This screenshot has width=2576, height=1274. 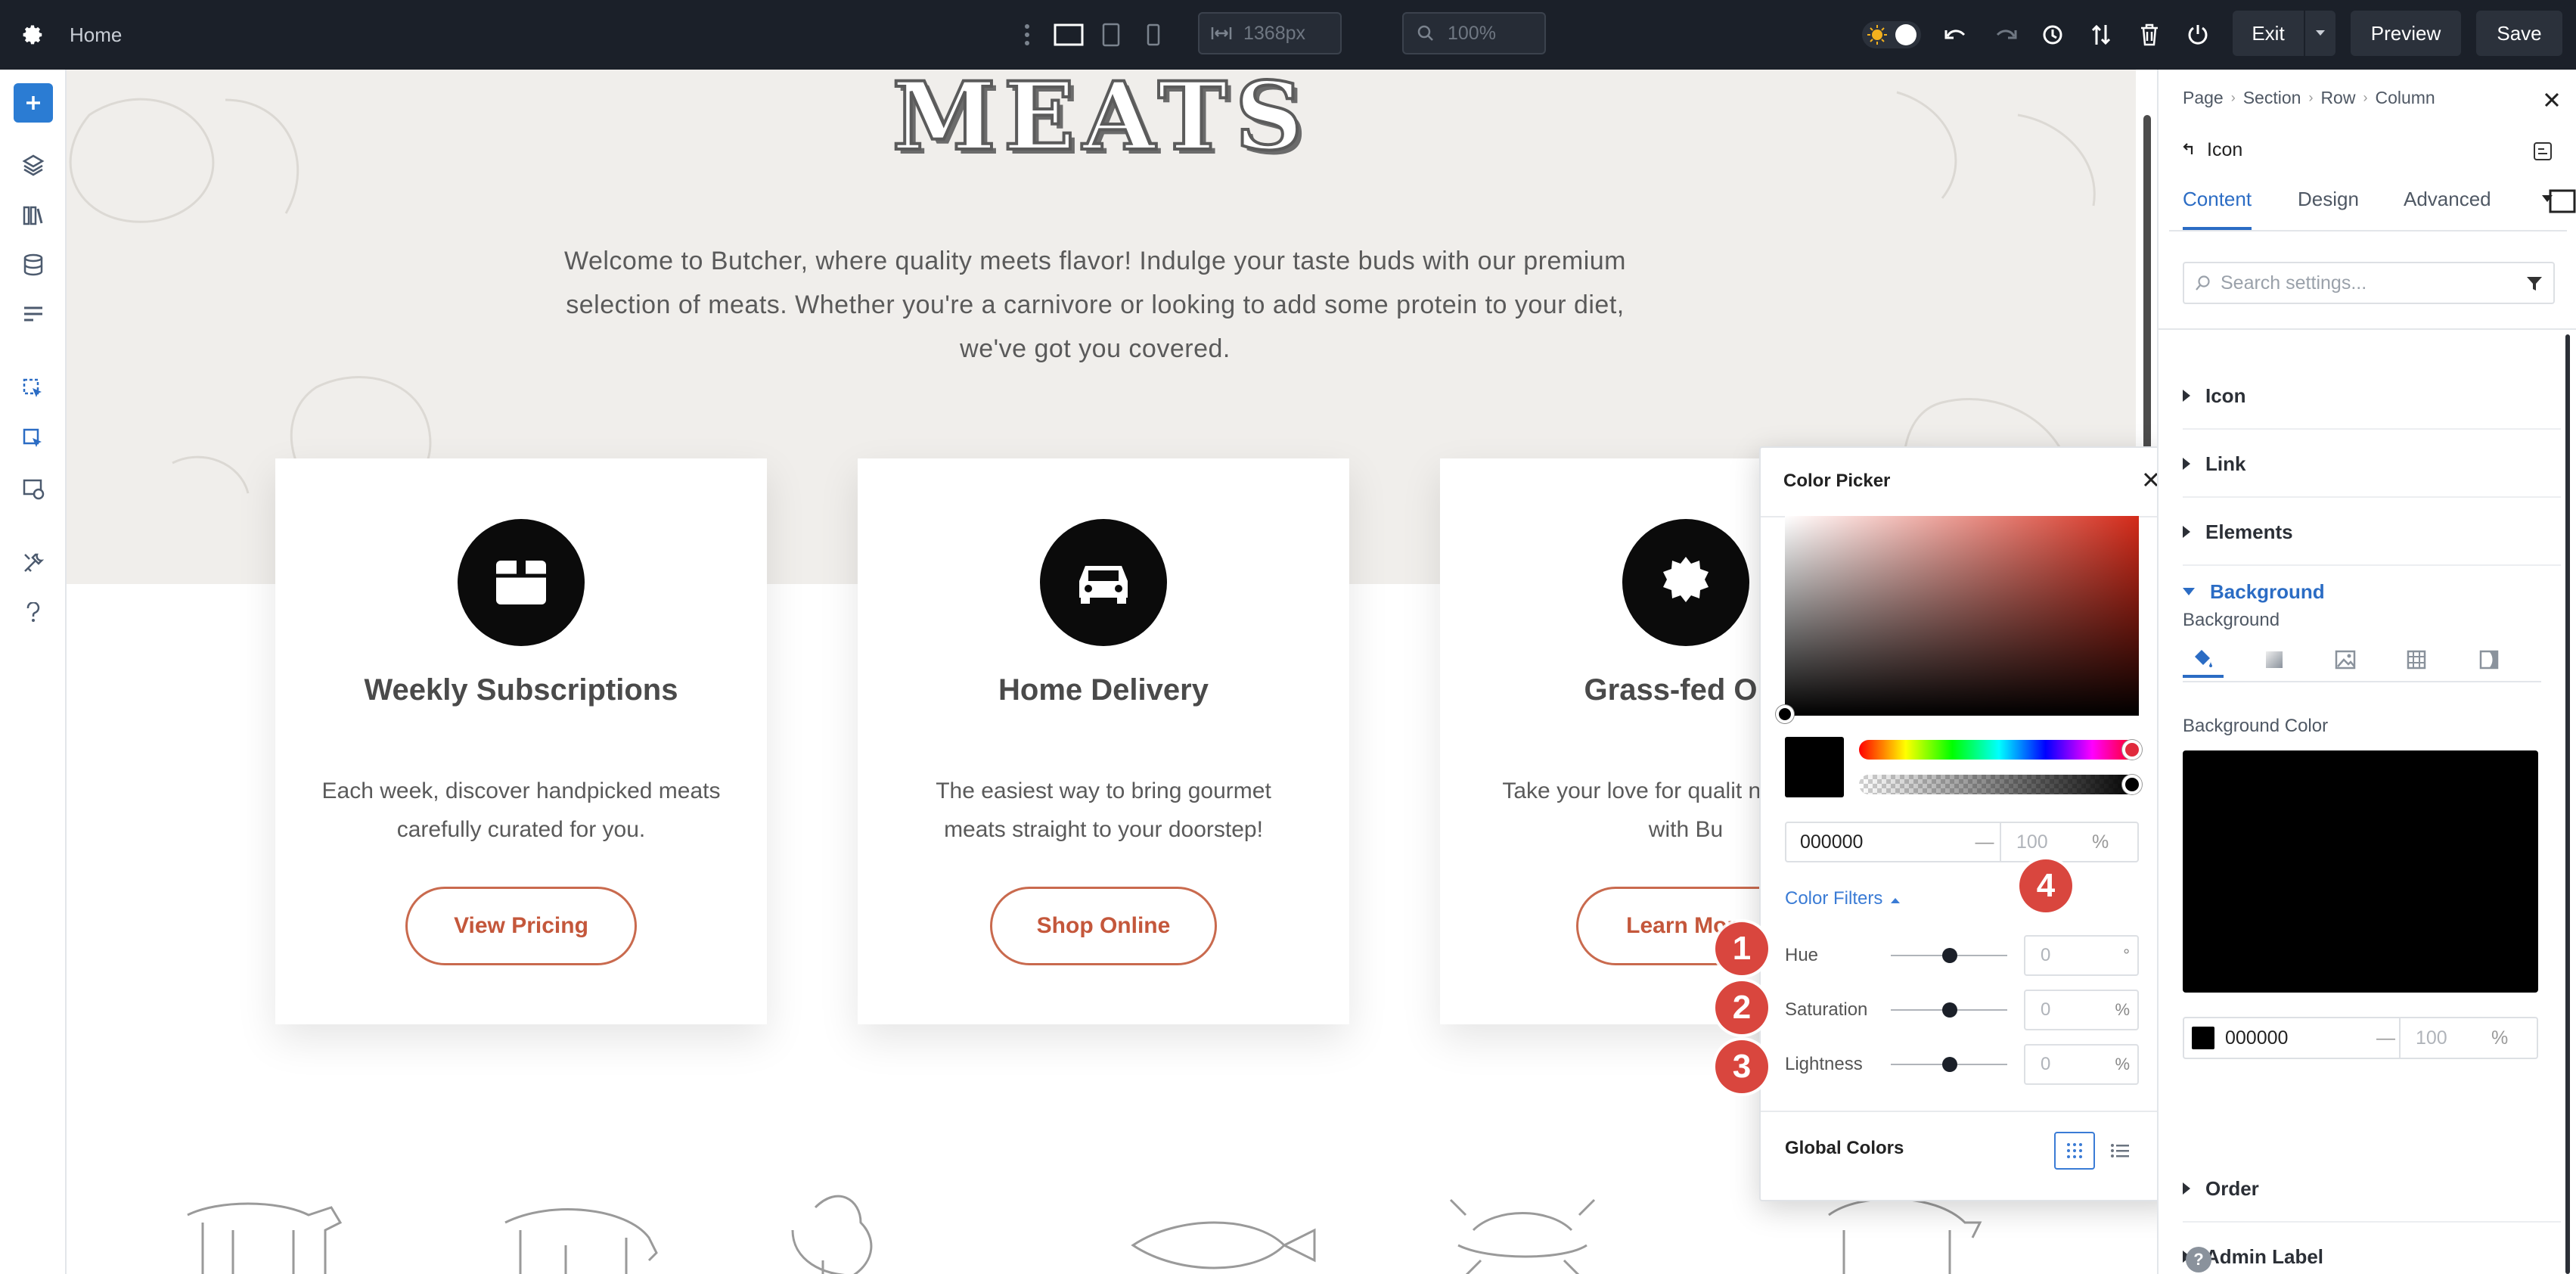 I want to click on group-elements-toggle: Elements, so click(x=2372, y=532).